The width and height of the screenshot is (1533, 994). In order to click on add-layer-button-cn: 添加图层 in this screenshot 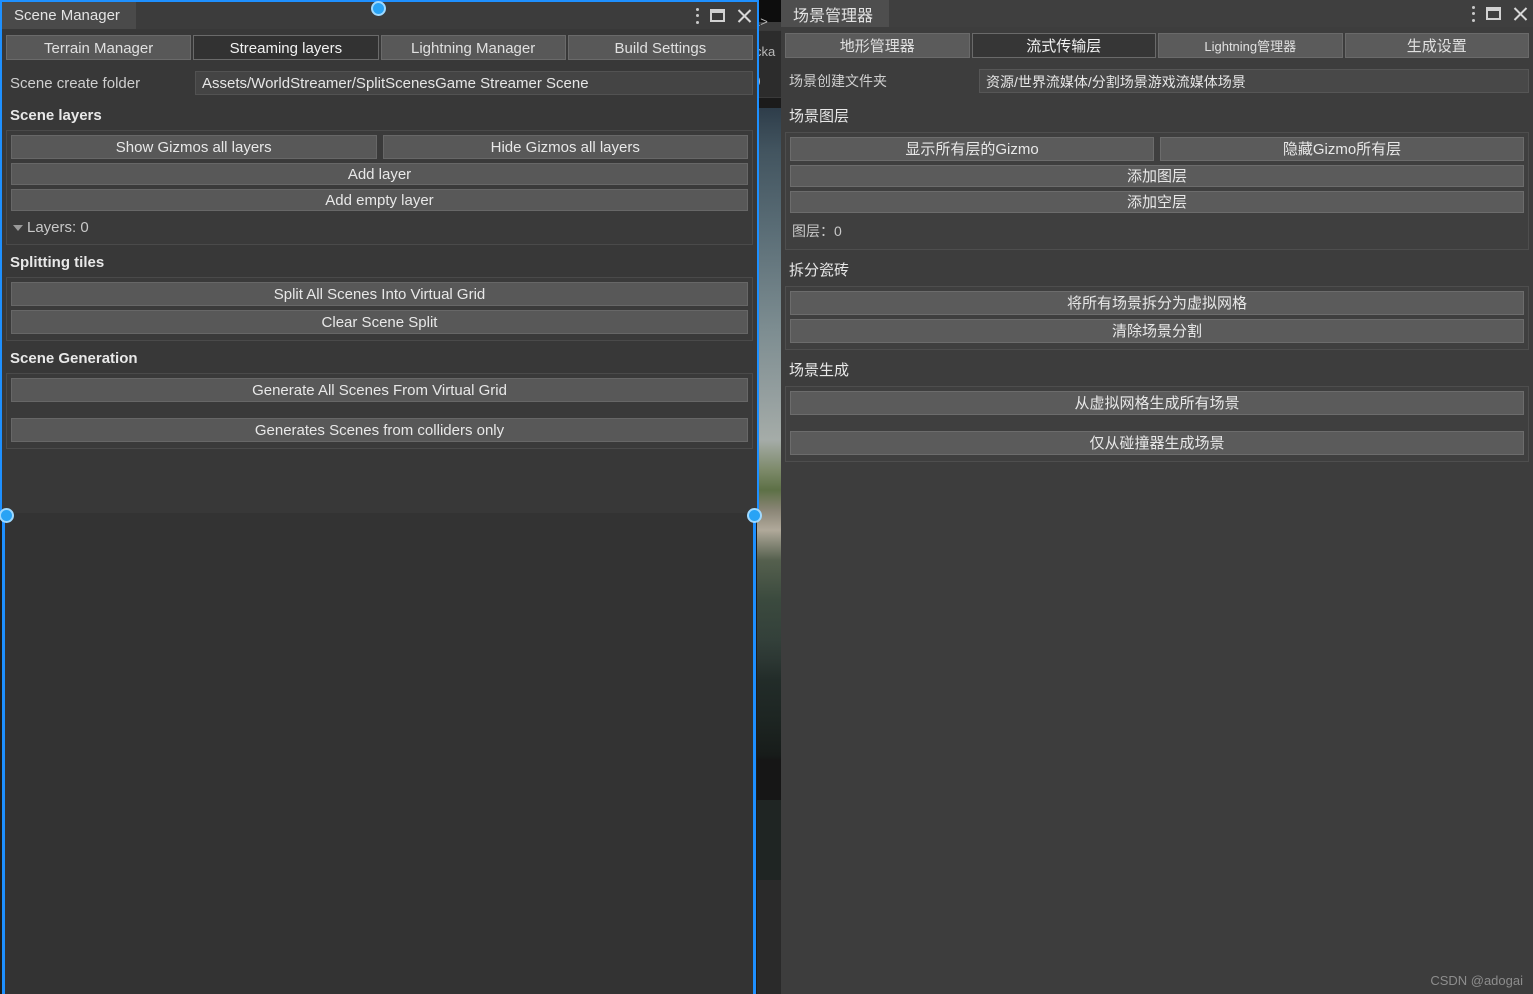, I will do `click(1157, 176)`.